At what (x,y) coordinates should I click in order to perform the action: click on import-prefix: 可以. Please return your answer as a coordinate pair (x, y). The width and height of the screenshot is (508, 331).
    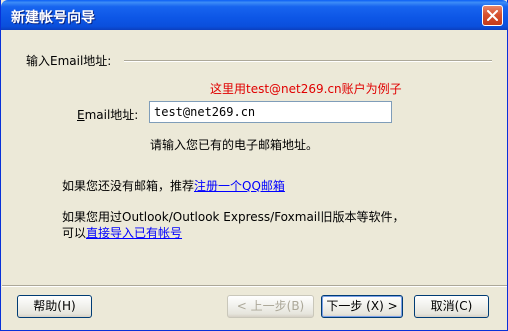
    Looking at the image, I should click on (74, 233).